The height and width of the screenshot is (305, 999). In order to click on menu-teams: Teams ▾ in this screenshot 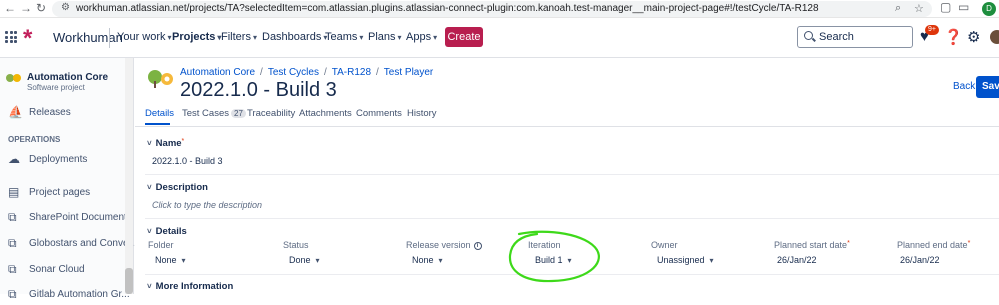, I will do `click(344, 37)`.